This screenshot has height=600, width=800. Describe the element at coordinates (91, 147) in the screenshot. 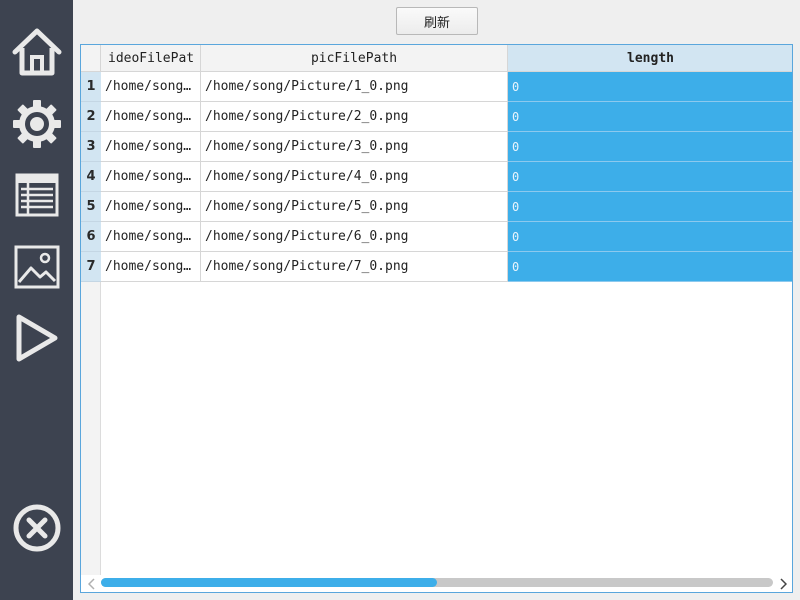

I see `row-number: 3` at that location.